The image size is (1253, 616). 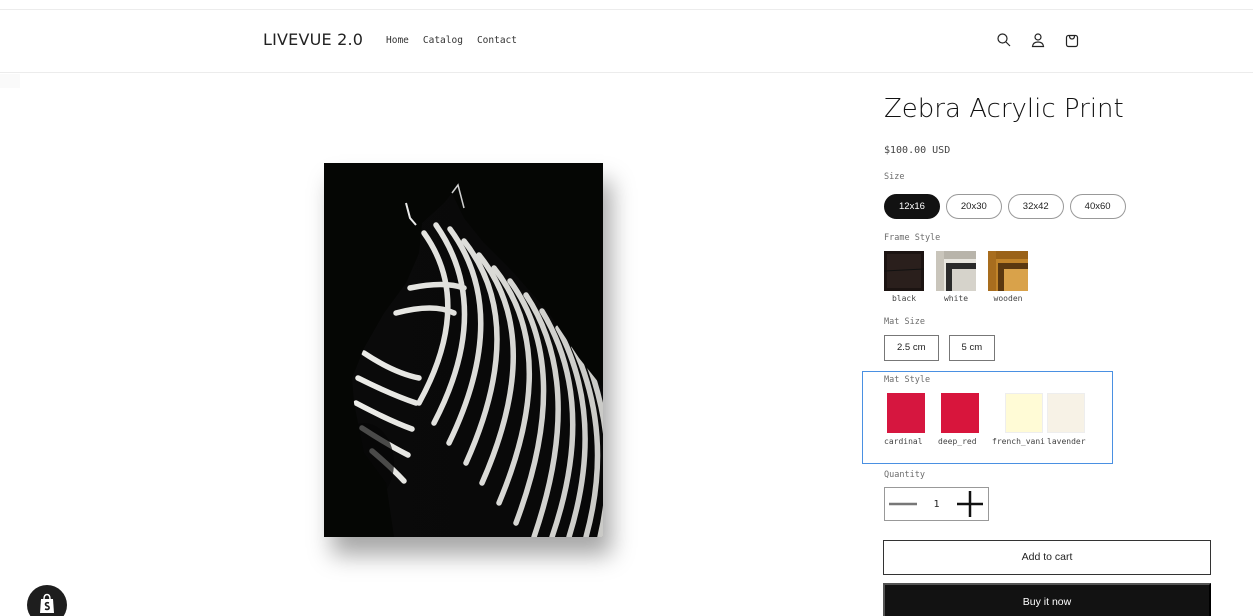 I want to click on size-option-32x42: 32x42, so click(x=1035, y=206).